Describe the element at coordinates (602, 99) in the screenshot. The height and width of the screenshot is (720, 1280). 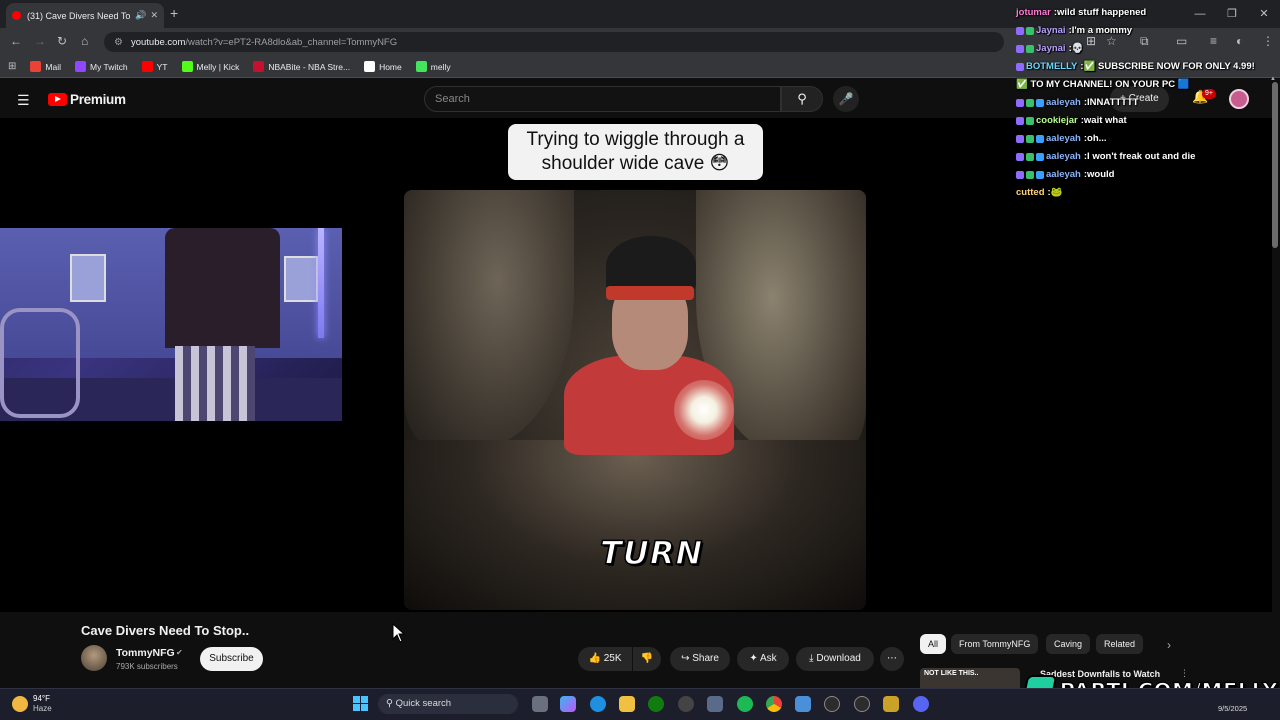
I see `search-input: Search` at that location.